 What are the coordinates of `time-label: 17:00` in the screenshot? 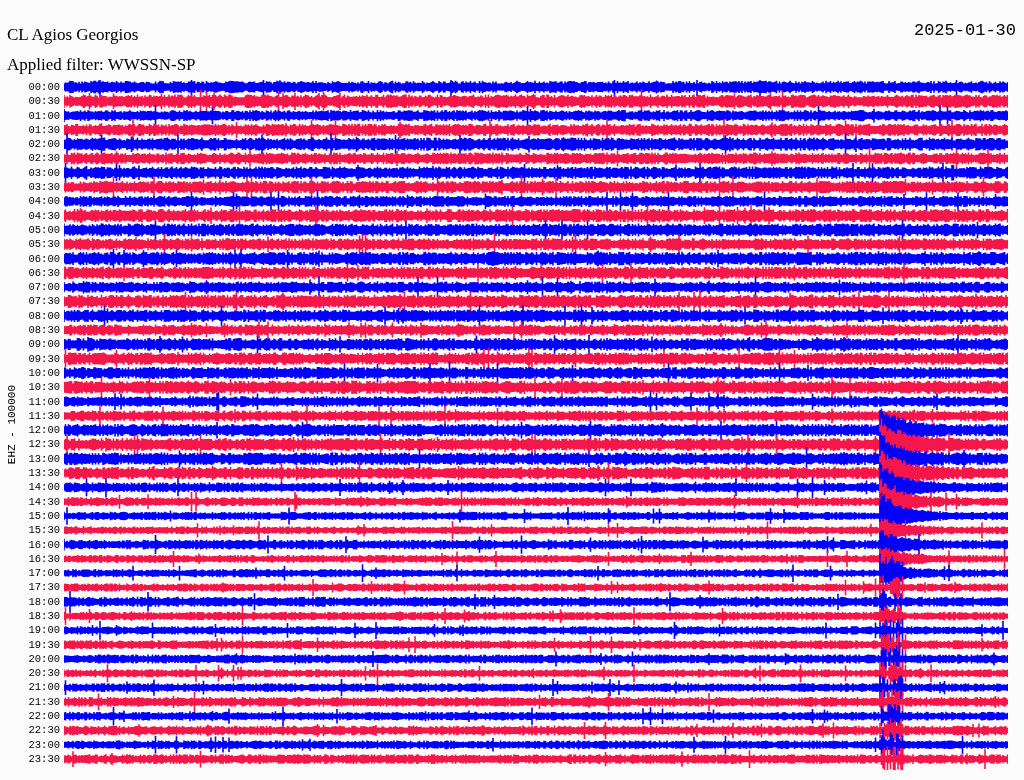 It's located at (44, 573).